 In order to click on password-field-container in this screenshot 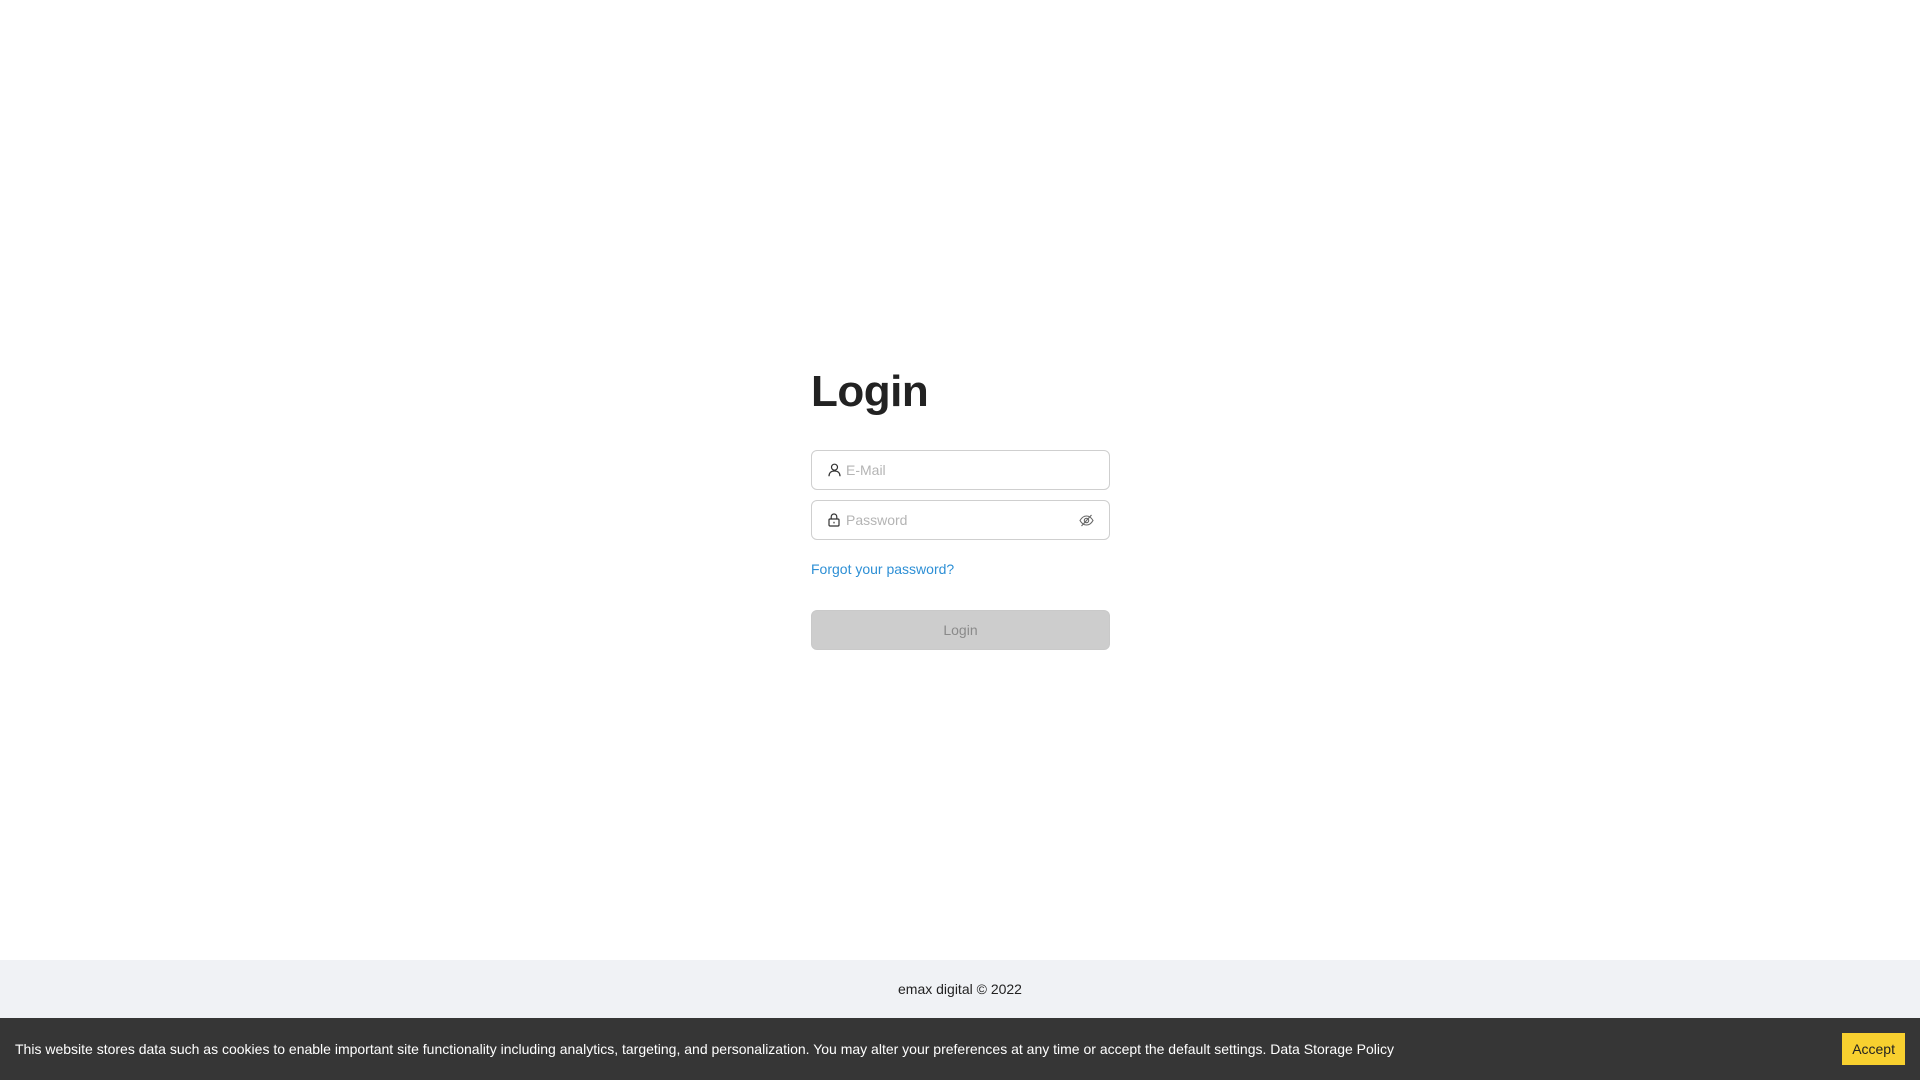, I will do `click(960, 520)`.